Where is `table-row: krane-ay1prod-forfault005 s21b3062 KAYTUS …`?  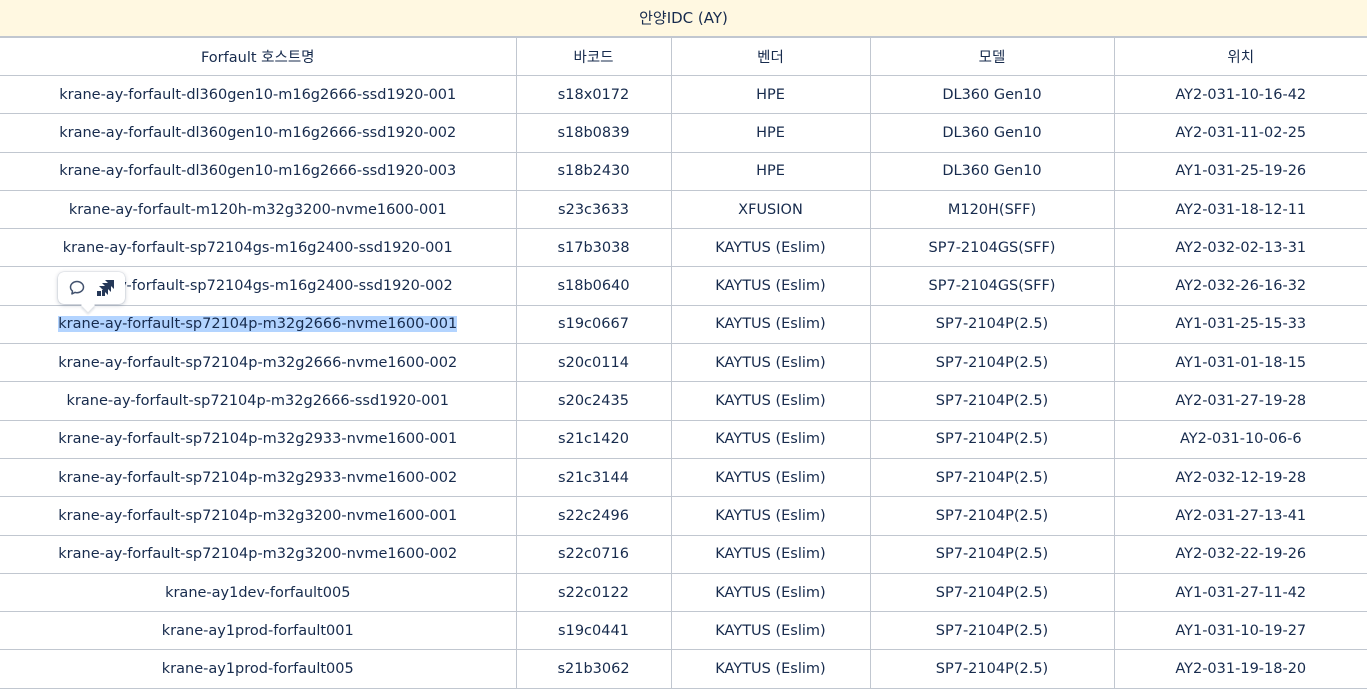 table-row: krane-ay1prod-forfault005 s21b3062 KAYTUS … is located at coordinates (683, 669).